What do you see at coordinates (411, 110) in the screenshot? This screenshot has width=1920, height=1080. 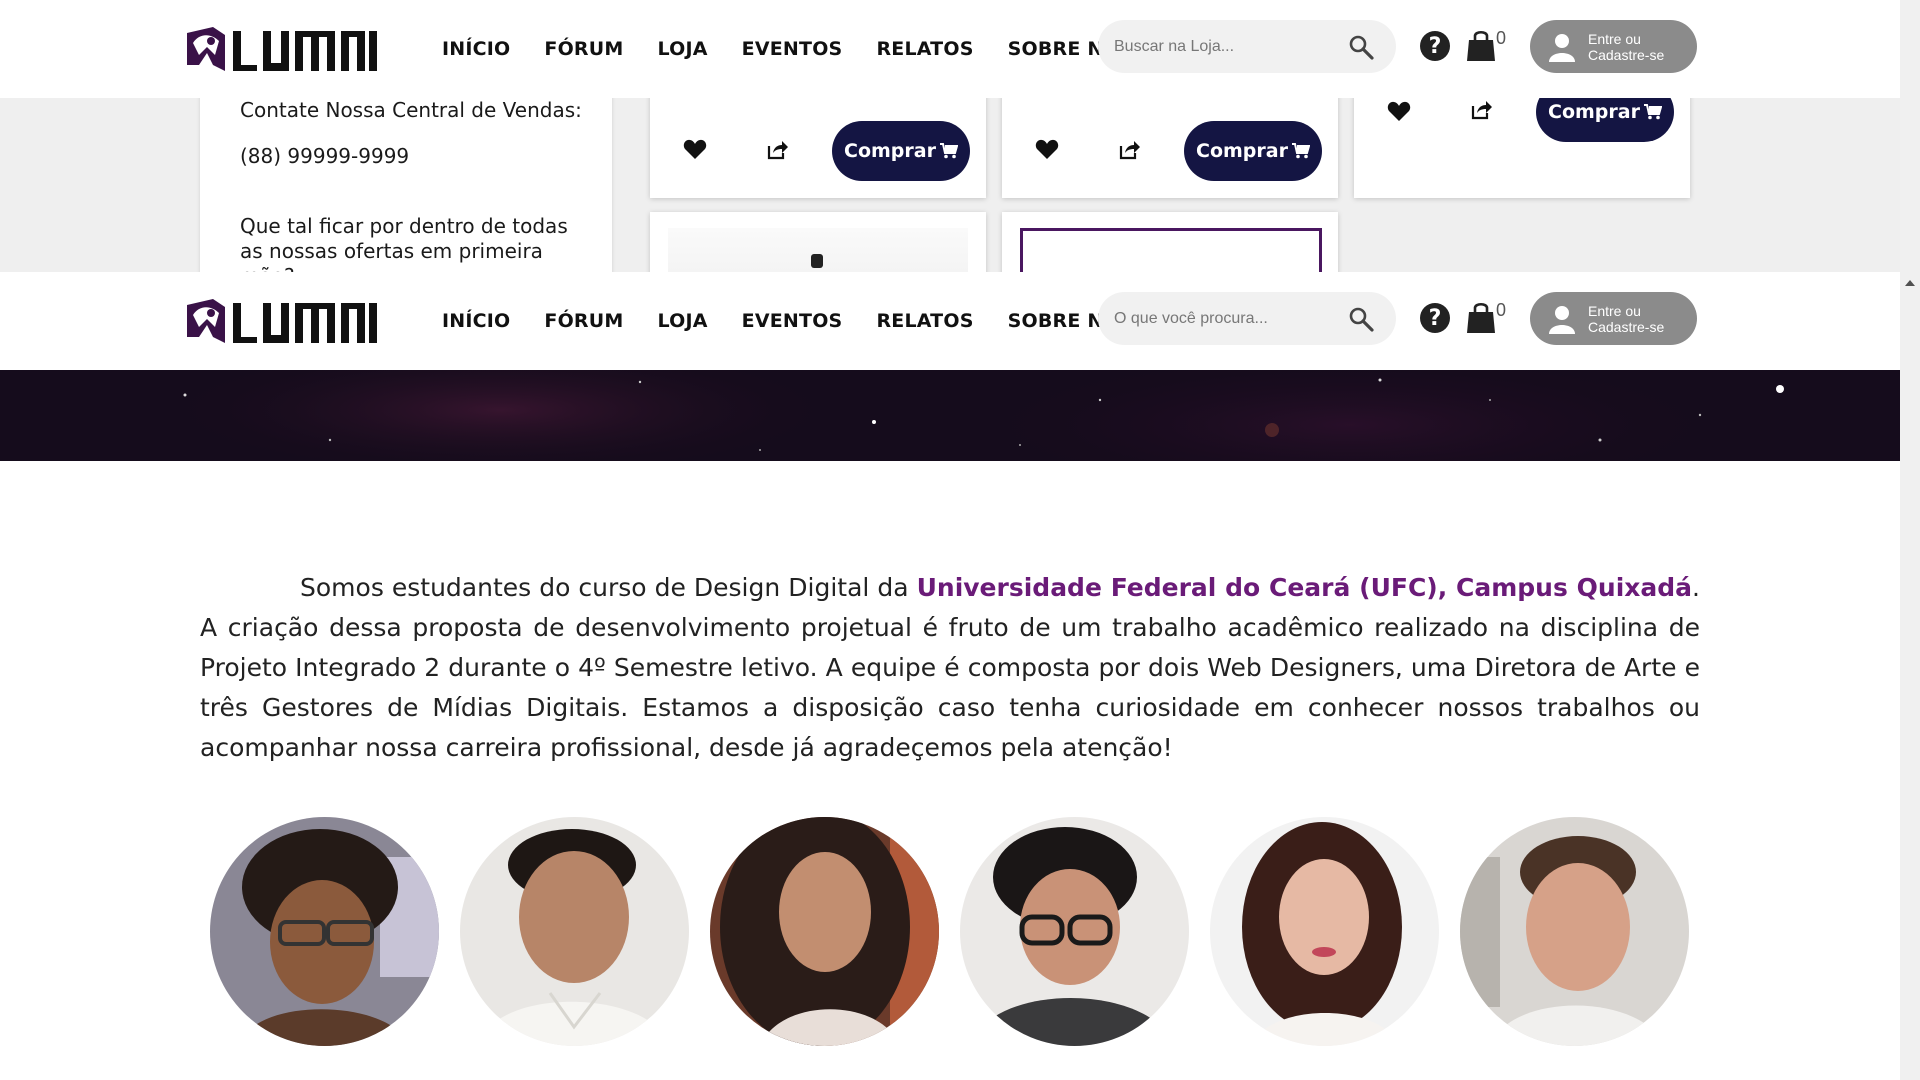 I see `contact-title: Contate Nossa Central de Vendas:` at bounding box center [411, 110].